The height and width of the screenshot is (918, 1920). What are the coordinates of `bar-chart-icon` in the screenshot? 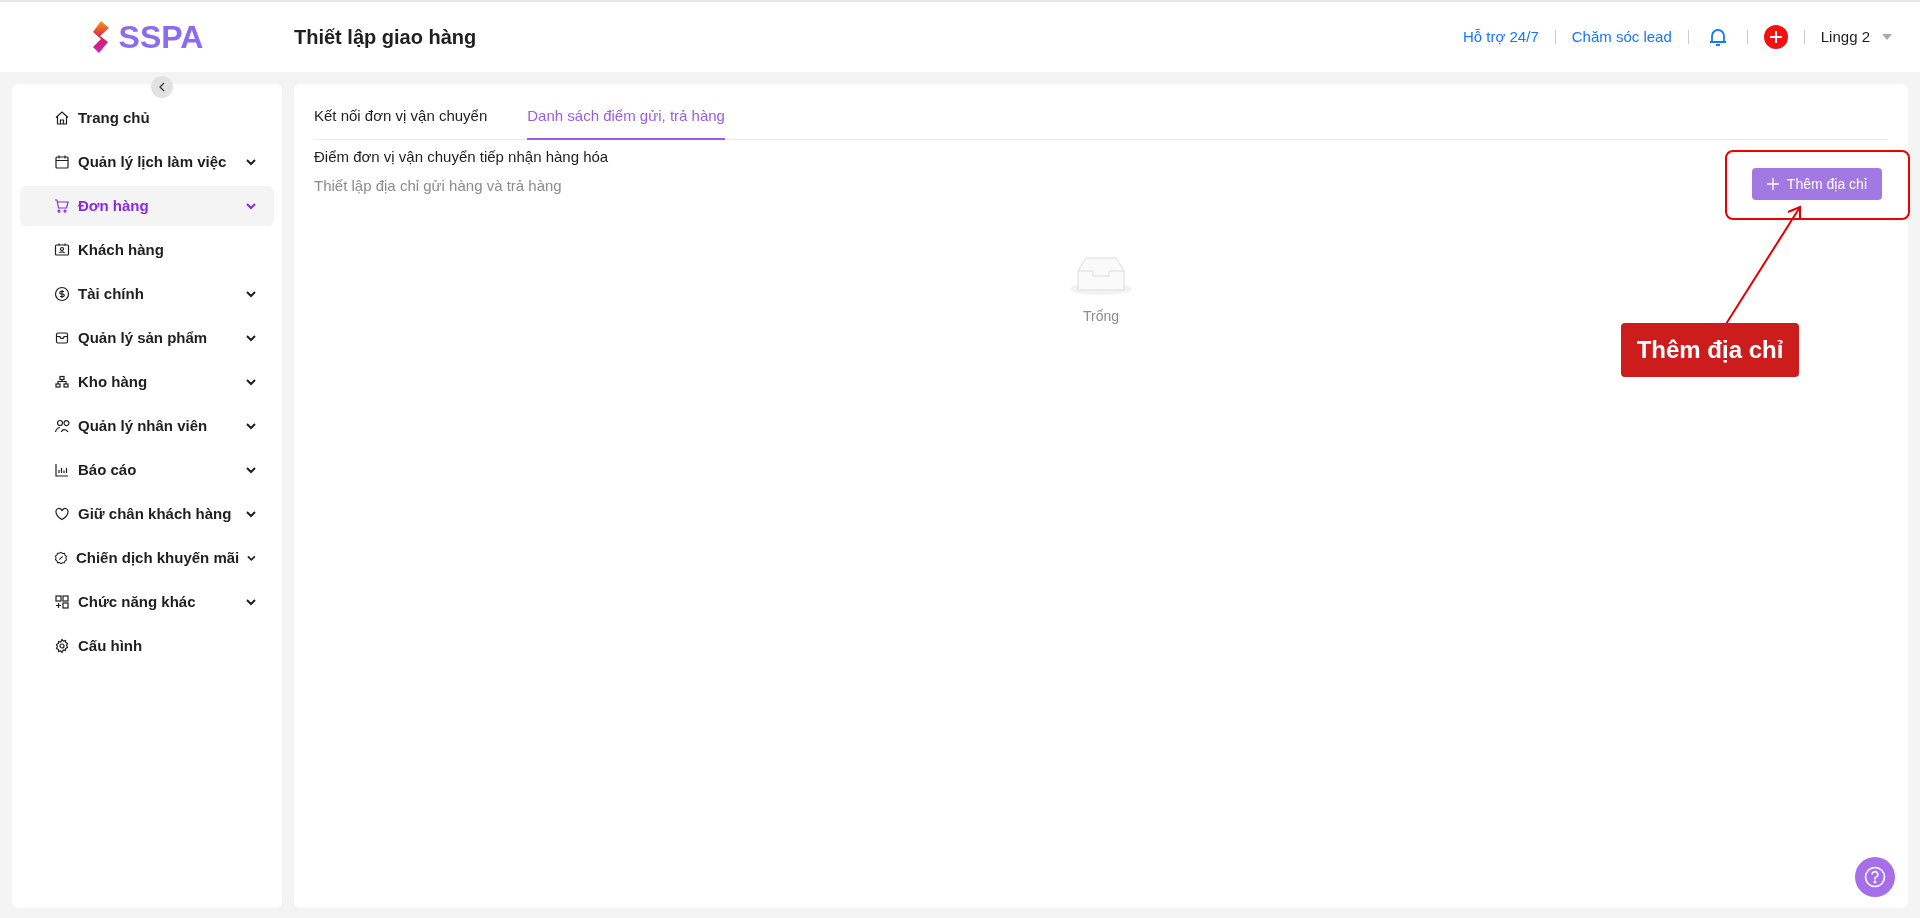 It's located at (62, 470).